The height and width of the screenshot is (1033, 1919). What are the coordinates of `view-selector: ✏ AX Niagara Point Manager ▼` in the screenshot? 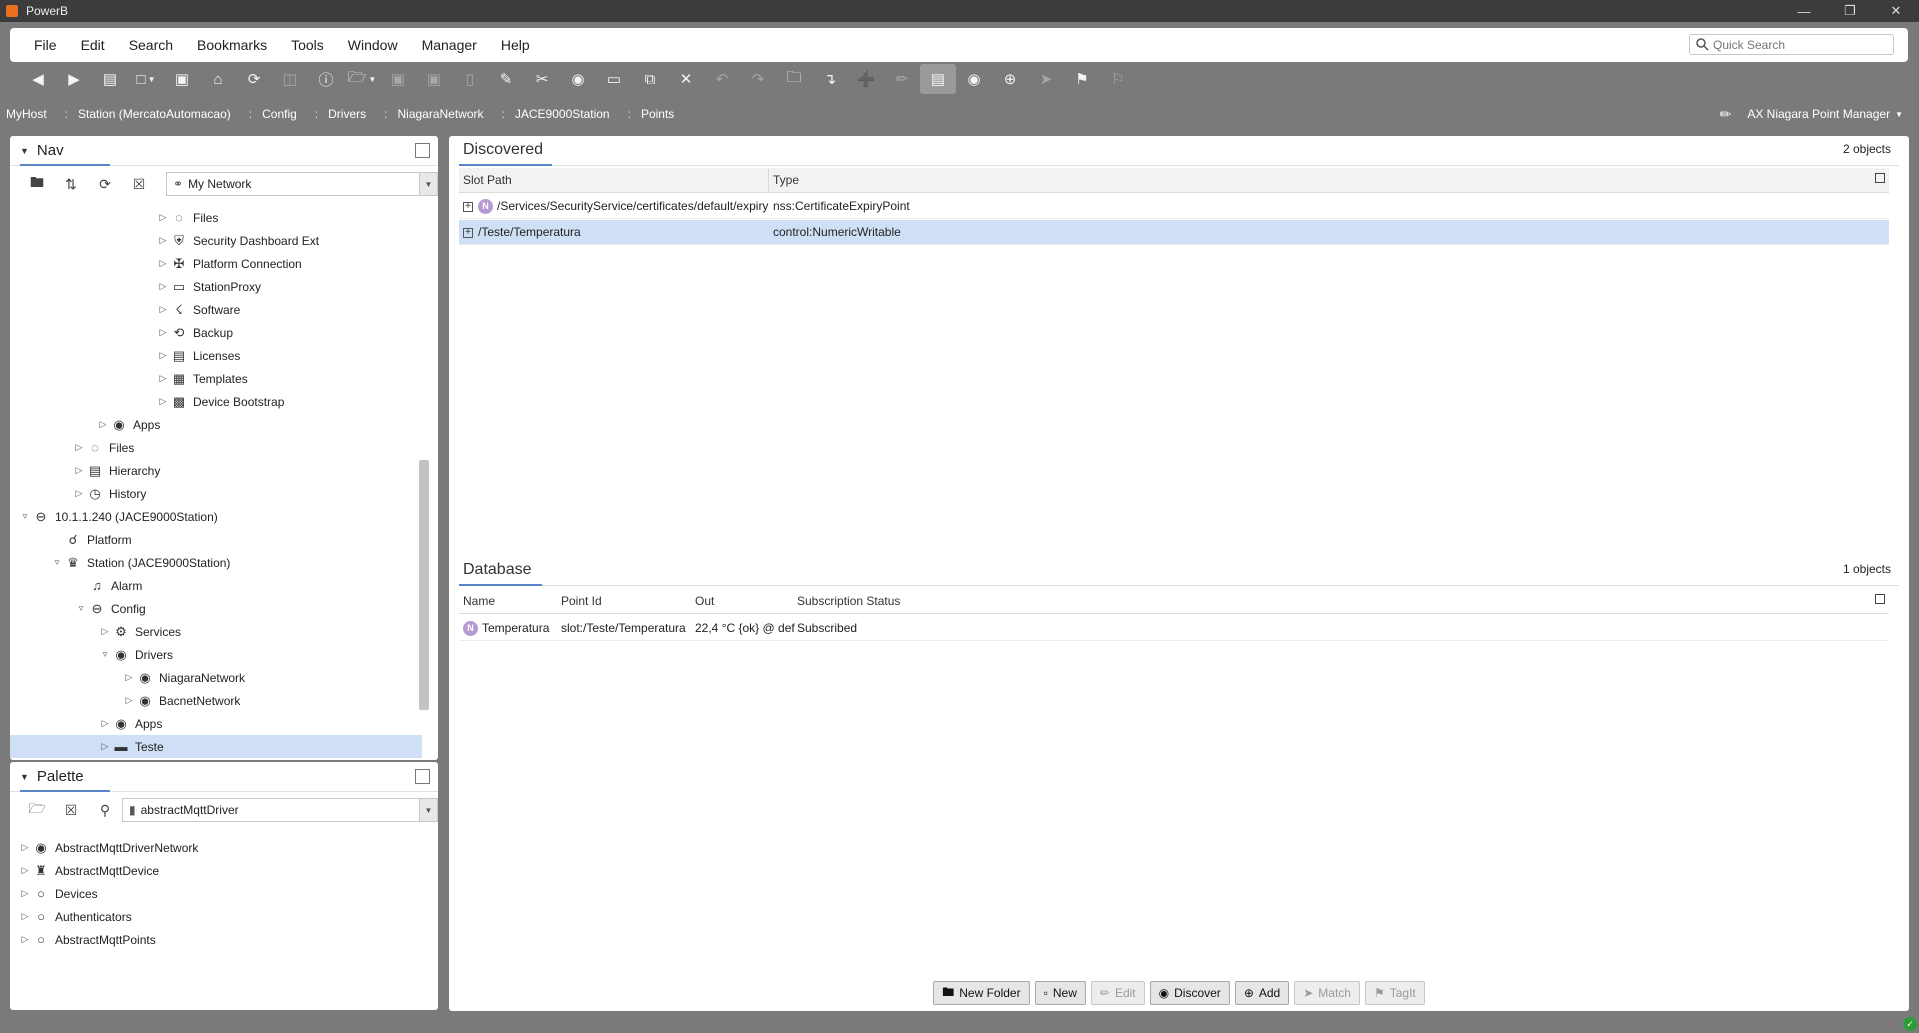 It's located at (1811, 114).